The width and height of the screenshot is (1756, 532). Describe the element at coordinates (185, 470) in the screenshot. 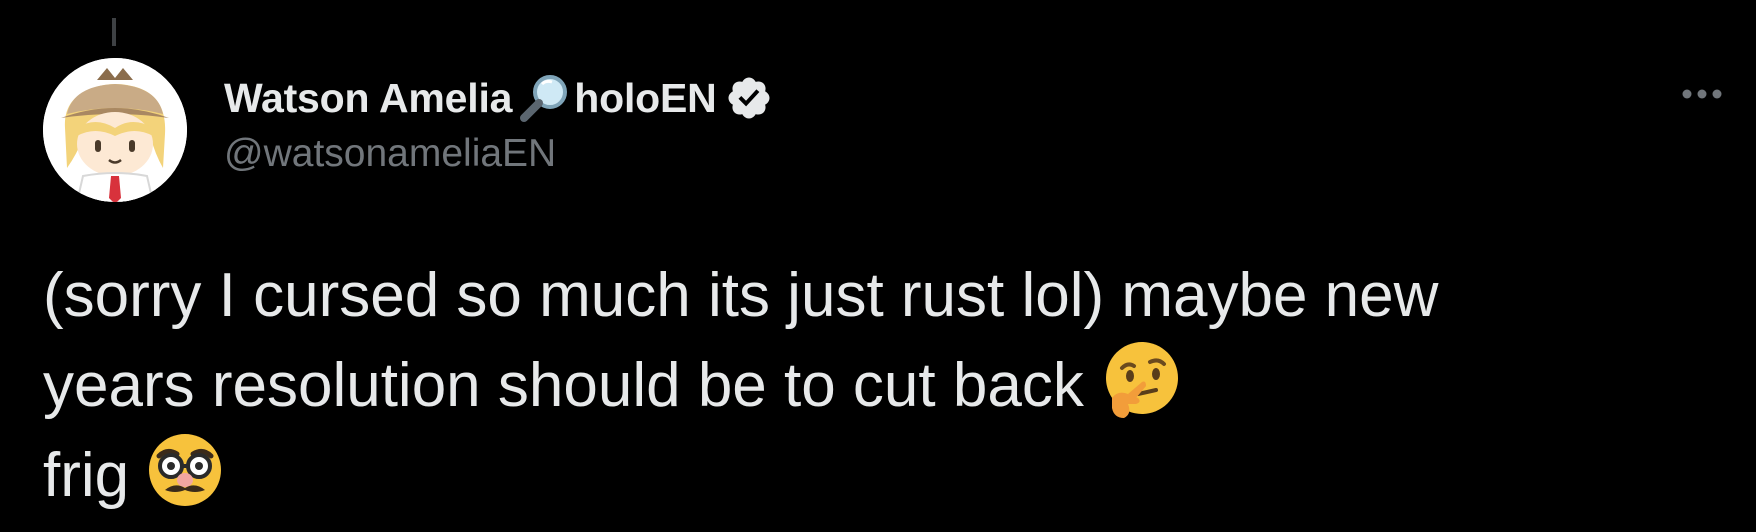

I see `disguised-face-emoji` at that location.